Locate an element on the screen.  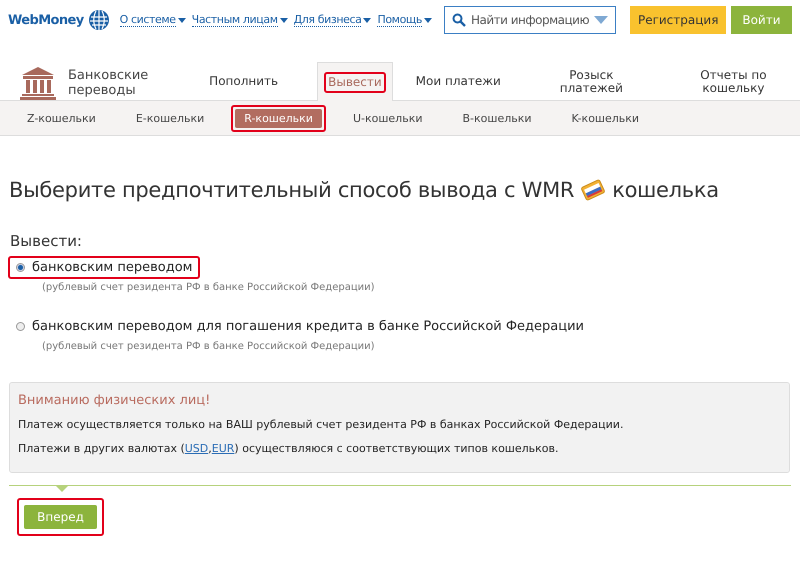
highlight-frame: Вывести is located at coordinates (355, 82).